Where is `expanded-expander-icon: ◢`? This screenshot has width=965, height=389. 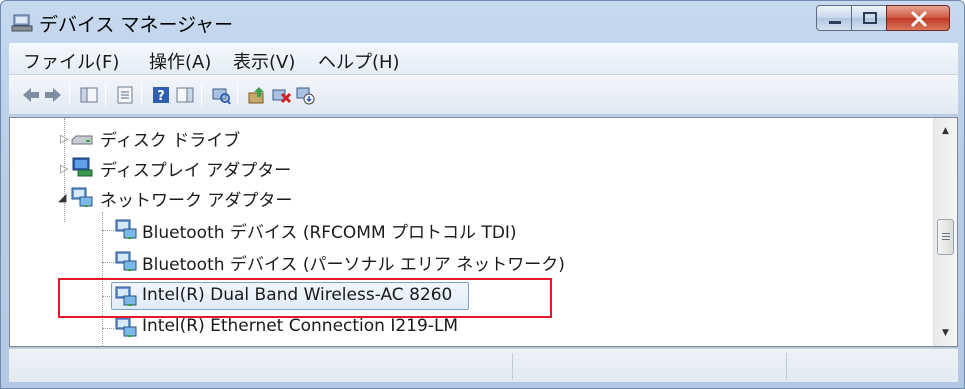
expanded-expander-icon: ◢ is located at coordinates (62, 197).